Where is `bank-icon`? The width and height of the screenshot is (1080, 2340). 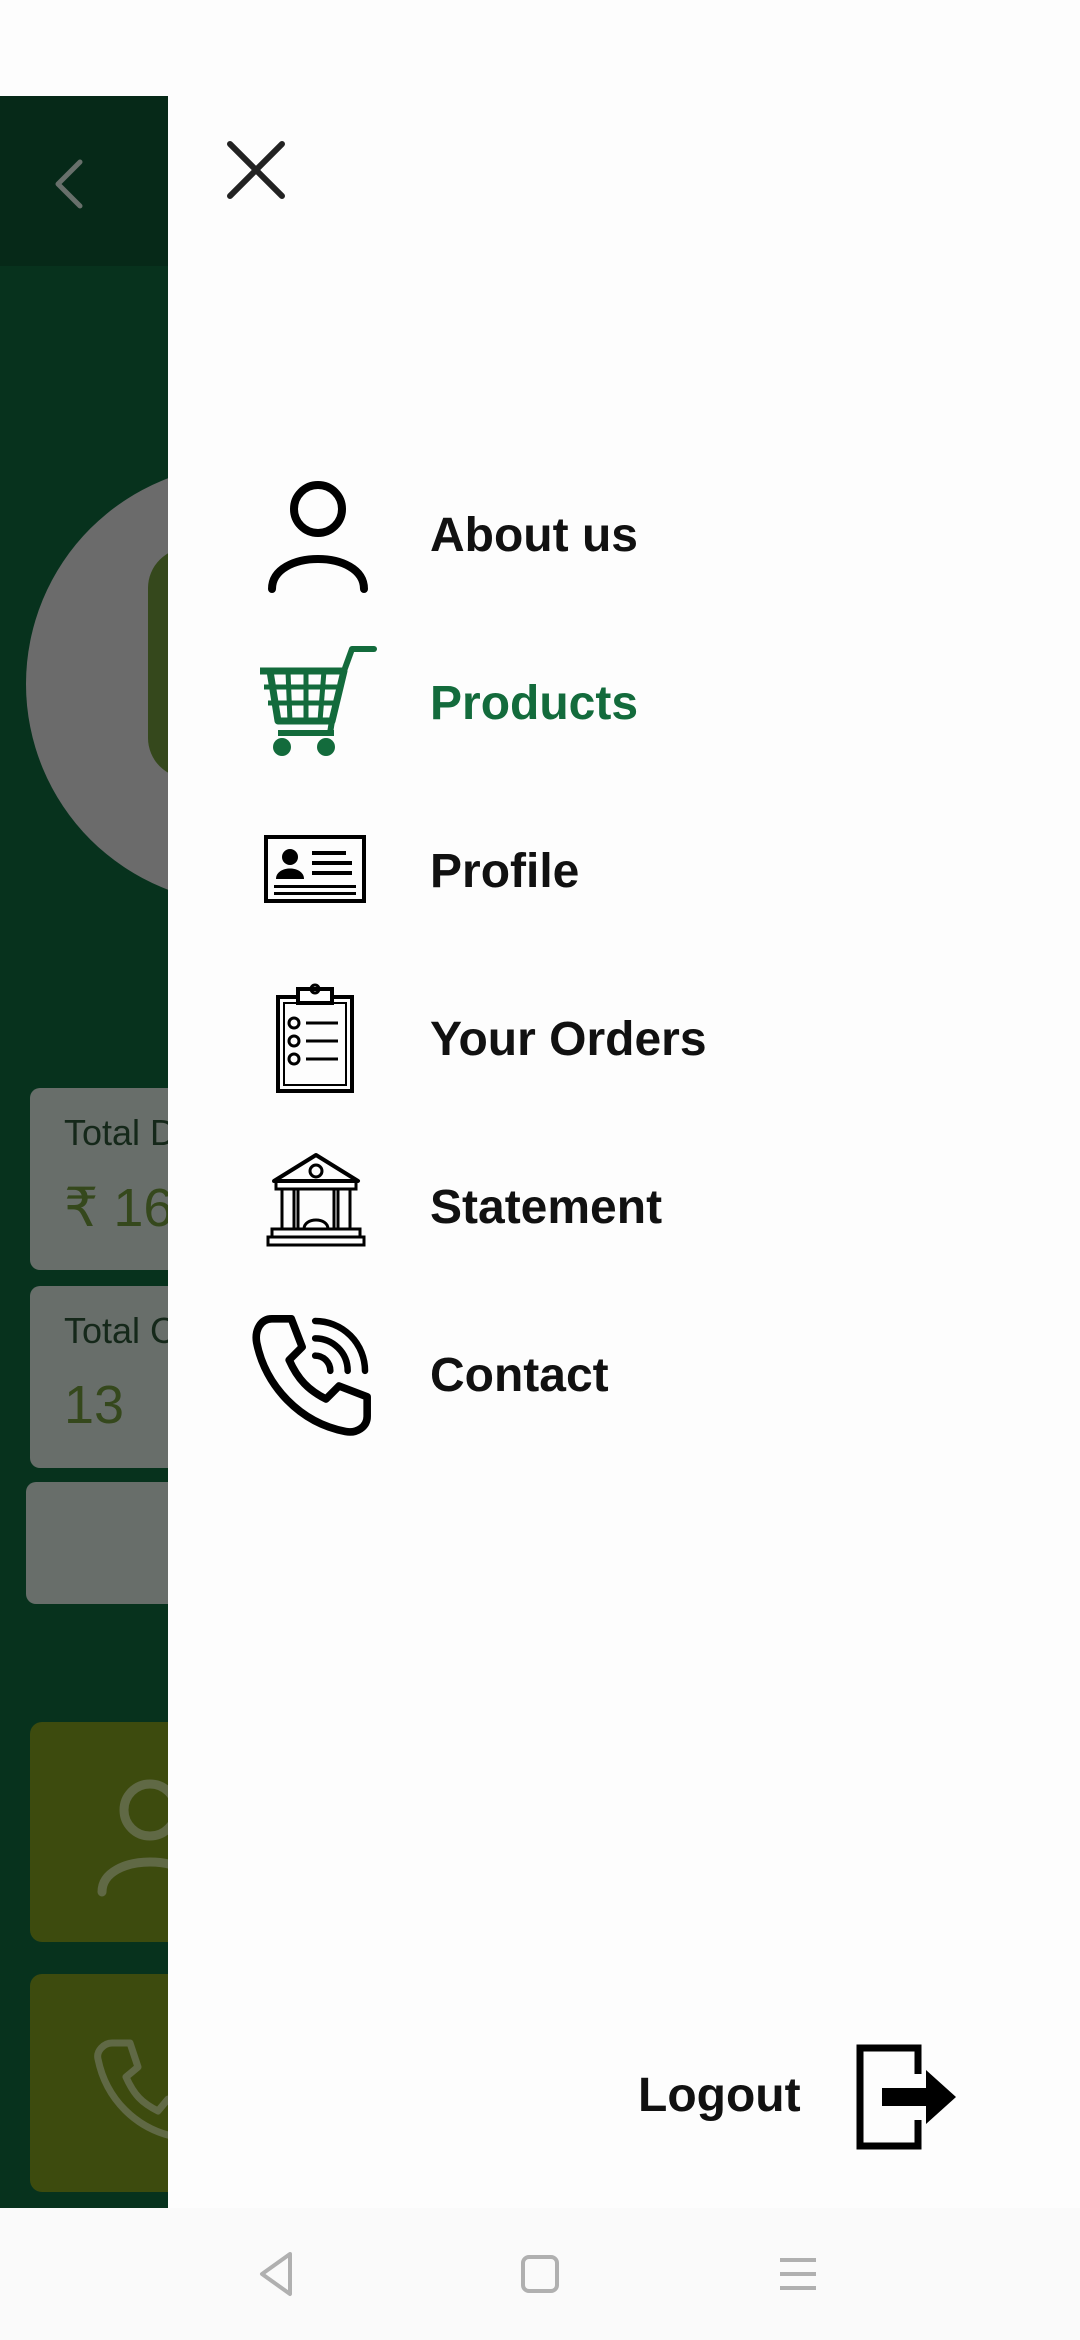
bank-icon is located at coordinates (316, 1200).